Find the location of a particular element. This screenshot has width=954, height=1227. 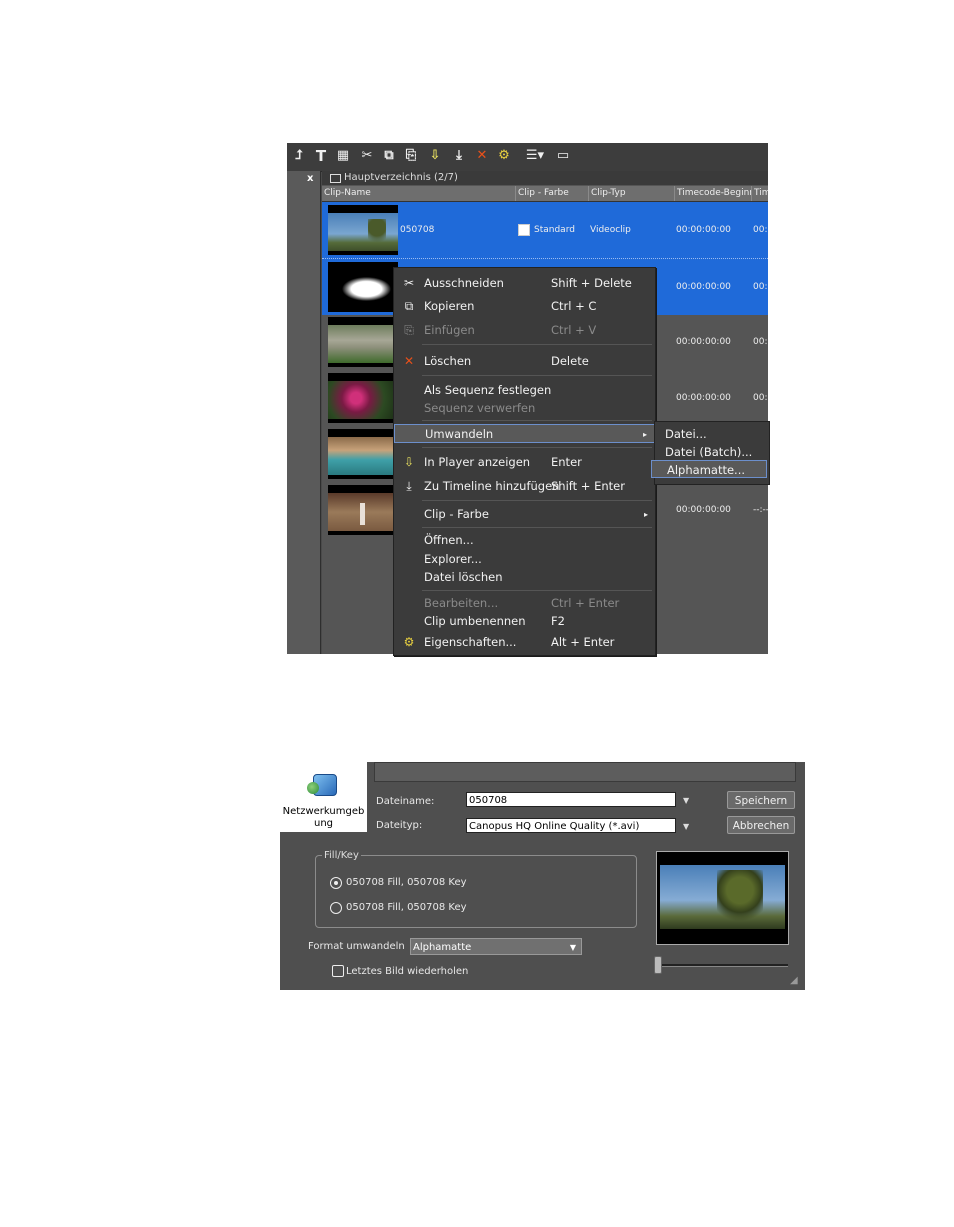

title-icon: T is located at coordinates (321, 156).